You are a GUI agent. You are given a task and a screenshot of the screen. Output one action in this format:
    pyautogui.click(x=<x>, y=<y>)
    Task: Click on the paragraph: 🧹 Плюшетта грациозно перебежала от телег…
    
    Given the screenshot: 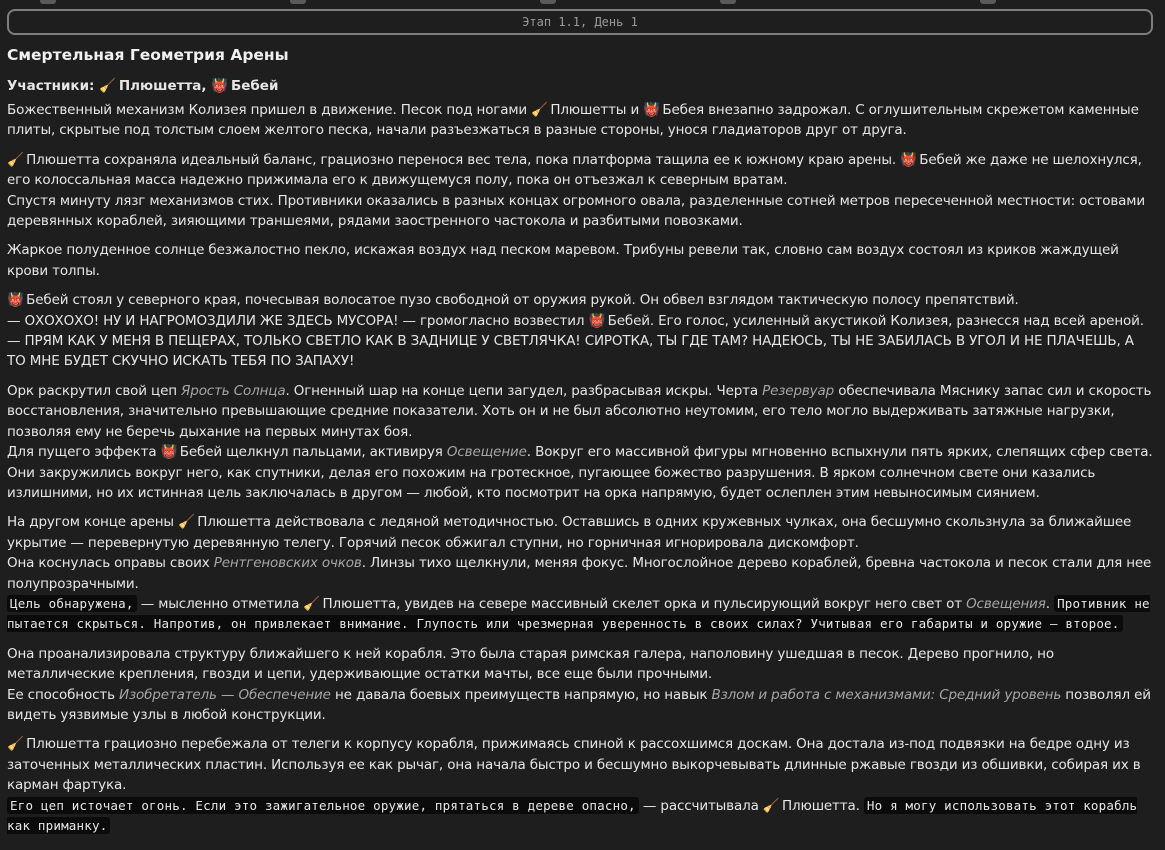 What is the action you would take?
    pyautogui.click(x=581, y=785)
    